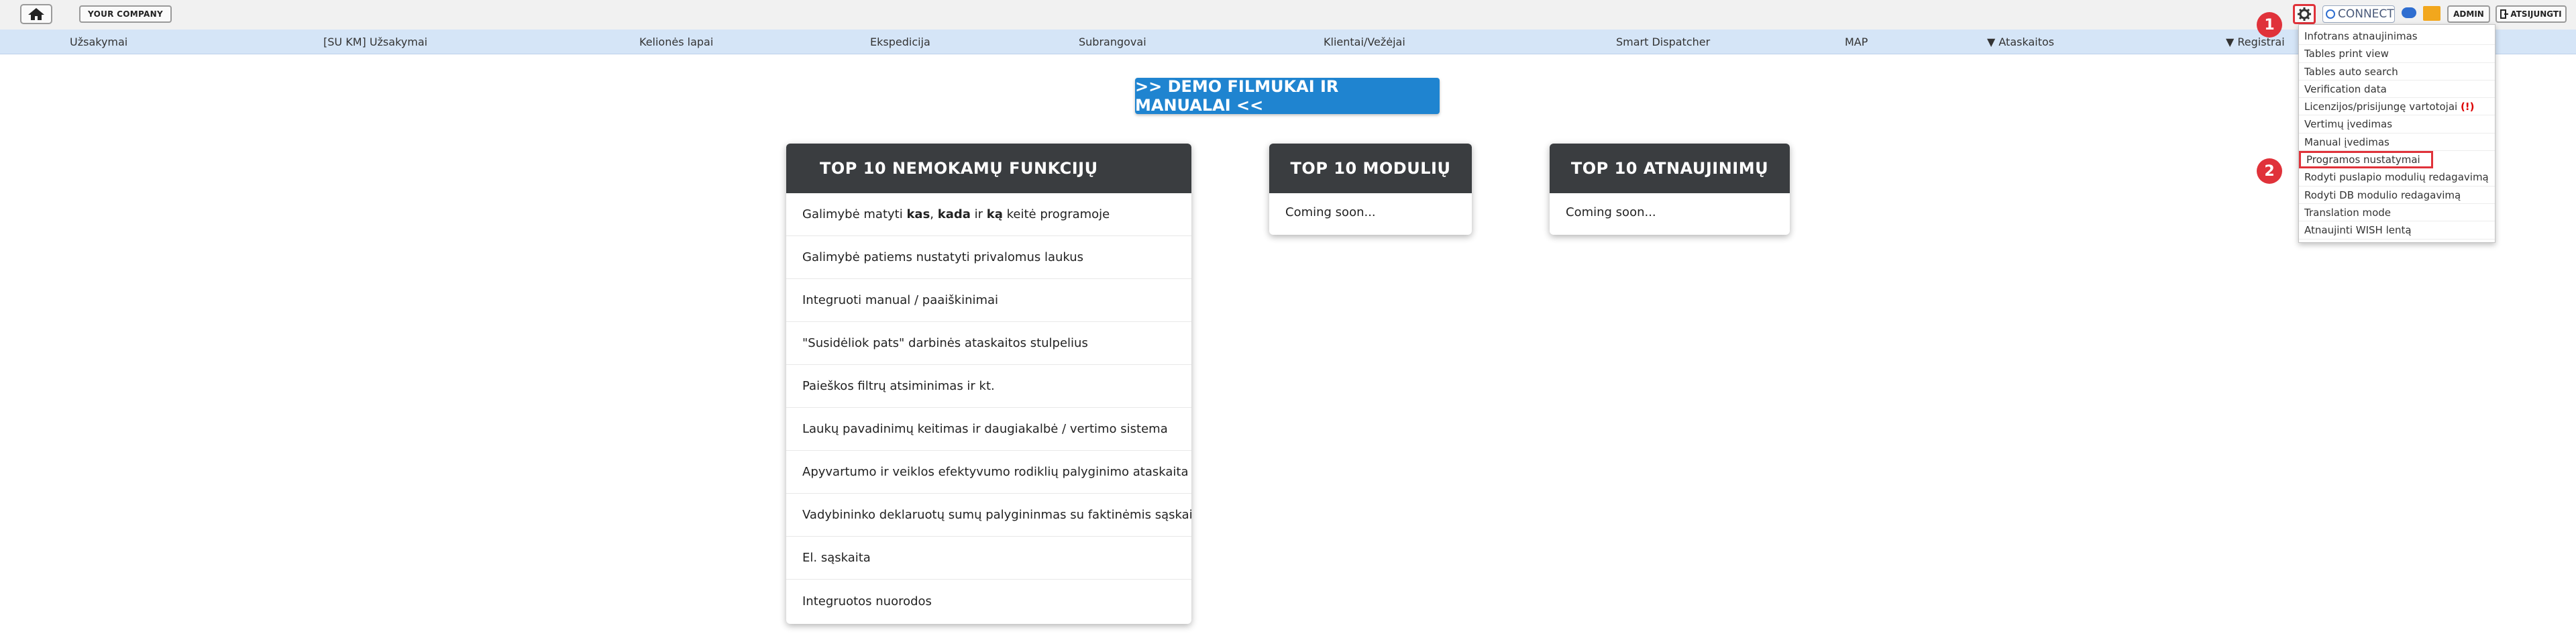 The width and height of the screenshot is (2576, 640). I want to click on list-item: Integruotos nuorodos, so click(867, 601).